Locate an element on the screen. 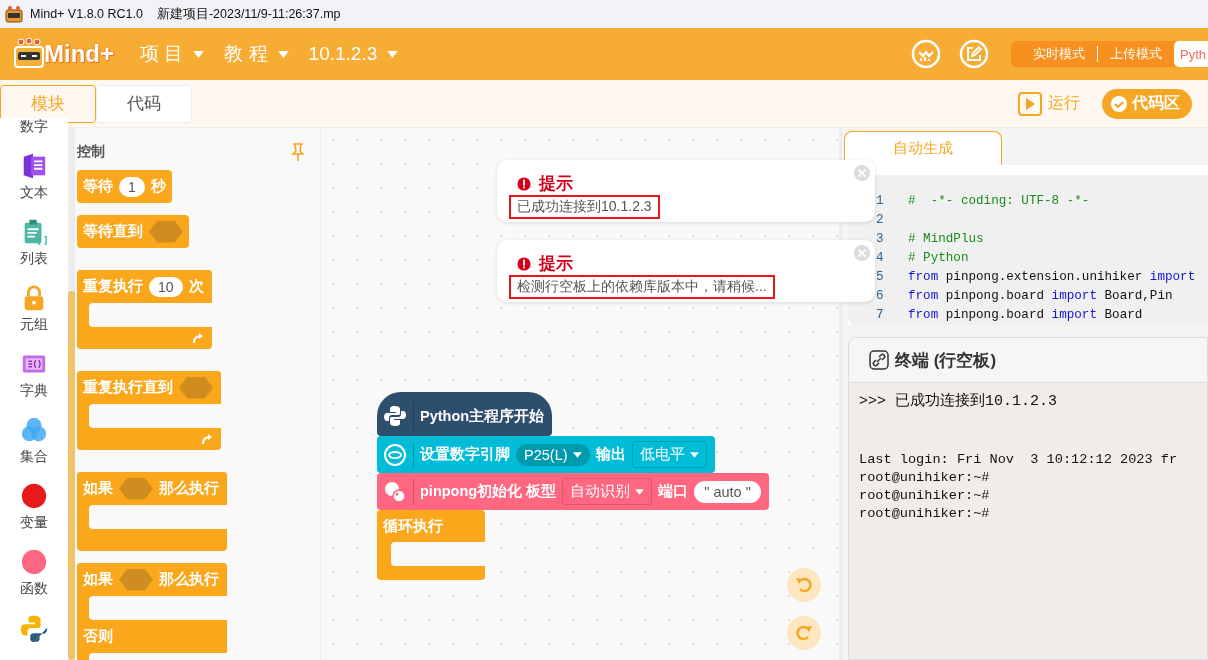 The image size is (1208, 660). view-tab: 代码 is located at coordinates (144, 103).